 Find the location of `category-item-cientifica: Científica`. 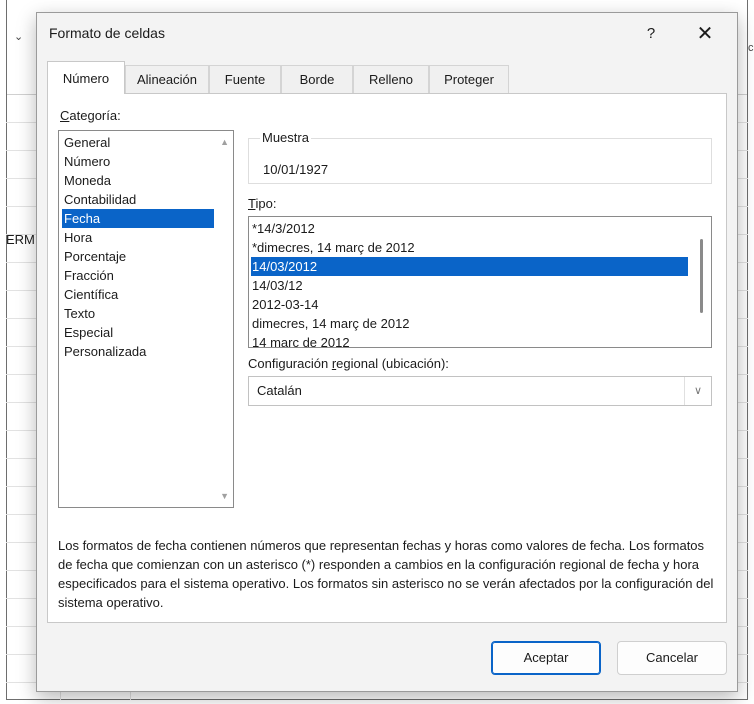

category-item-cientifica: Científica is located at coordinates (138, 294).